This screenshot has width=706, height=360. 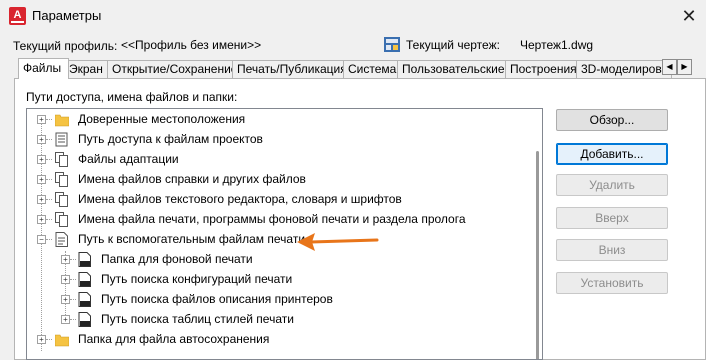 What do you see at coordinates (612, 218) in the screenshot?
I see `move-up-button: Вверх` at bounding box center [612, 218].